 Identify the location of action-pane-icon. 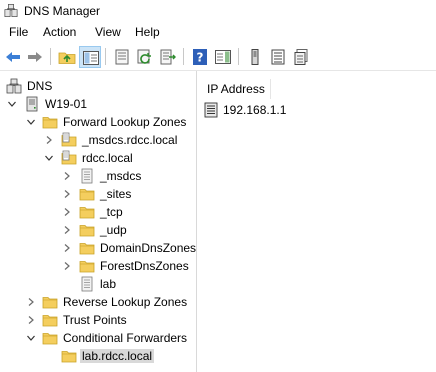
(223, 57).